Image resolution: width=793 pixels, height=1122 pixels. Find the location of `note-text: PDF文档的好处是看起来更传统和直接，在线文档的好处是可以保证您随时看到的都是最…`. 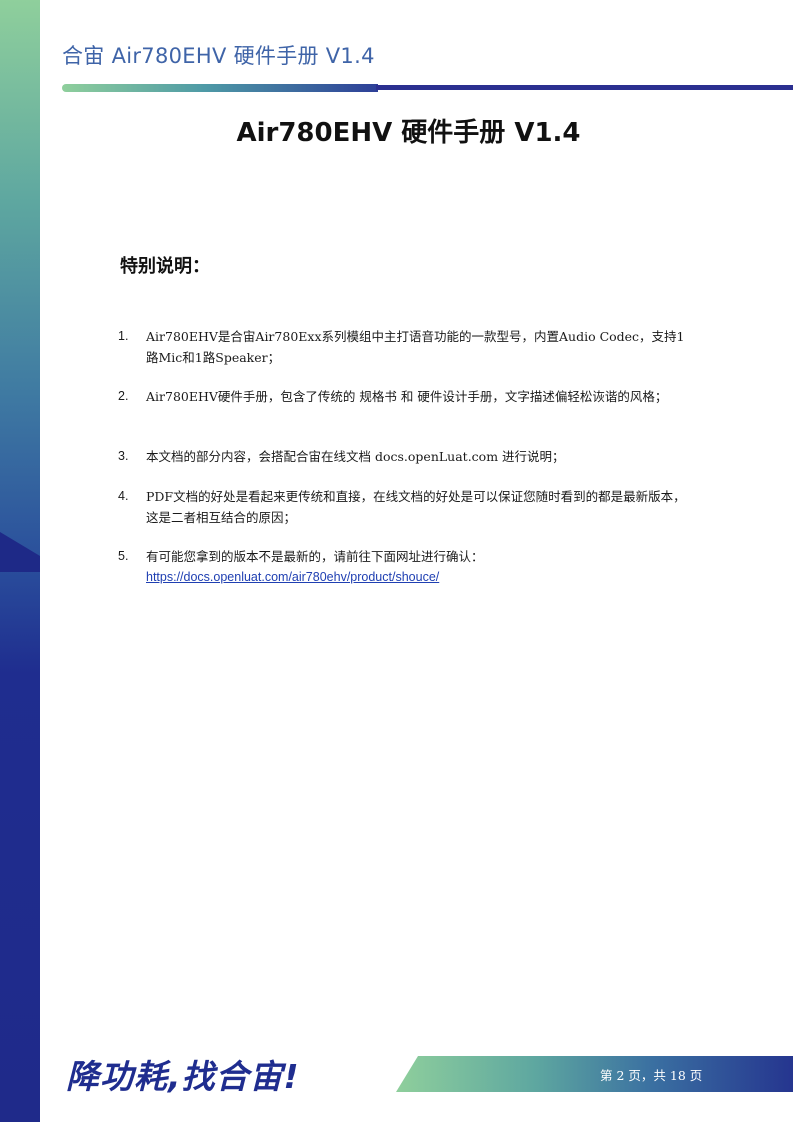

note-text: PDF文档的好处是看起来更传统和直接，在线文档的好处是可以保证您随时看到的都是最… is located at coordinates (416, 507).